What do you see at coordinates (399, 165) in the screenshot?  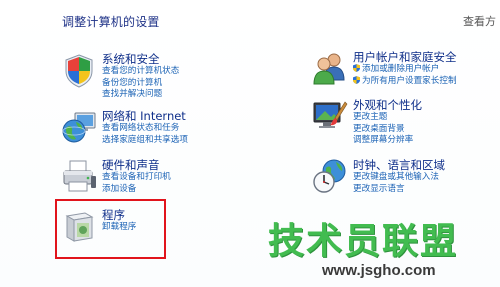 I see `category-title: 时钟、语言和区域` at bounding box center [399, 165].